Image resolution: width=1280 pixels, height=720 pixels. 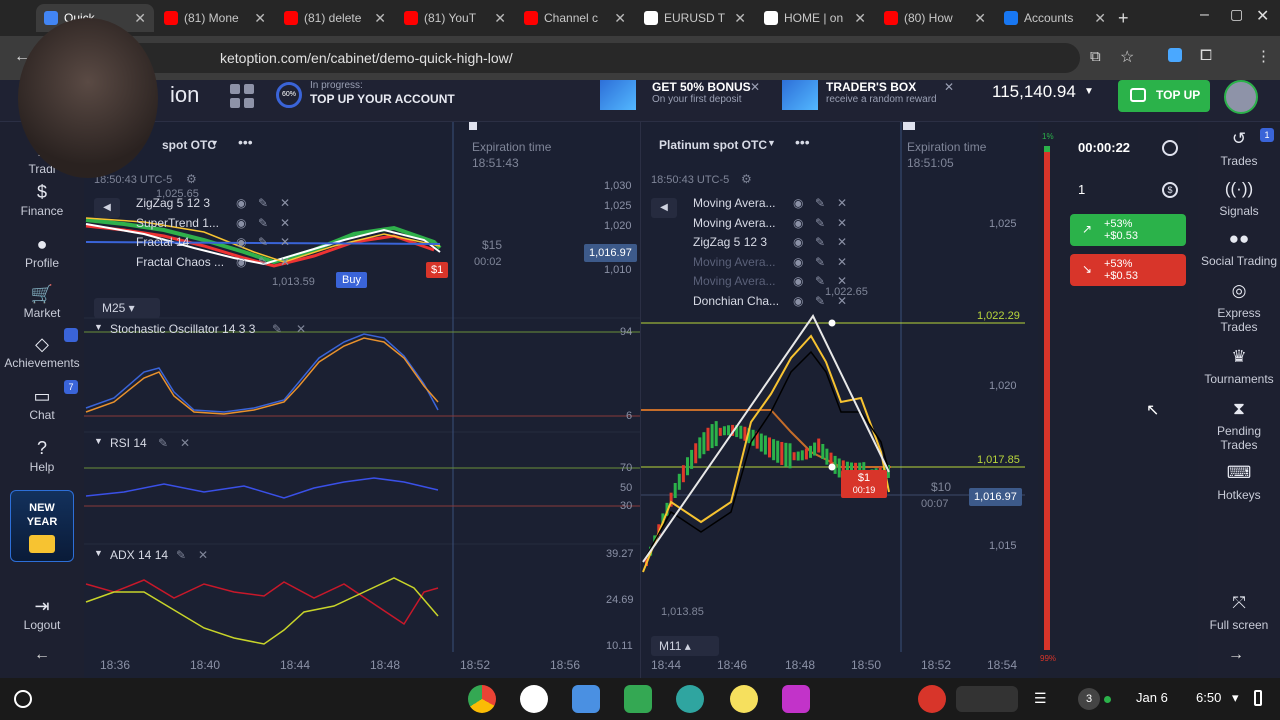 What do you see at coordinates (1123, 18) in the screenshot?
I see `new-tab-icon: +` at bounding box center [1123, 18].